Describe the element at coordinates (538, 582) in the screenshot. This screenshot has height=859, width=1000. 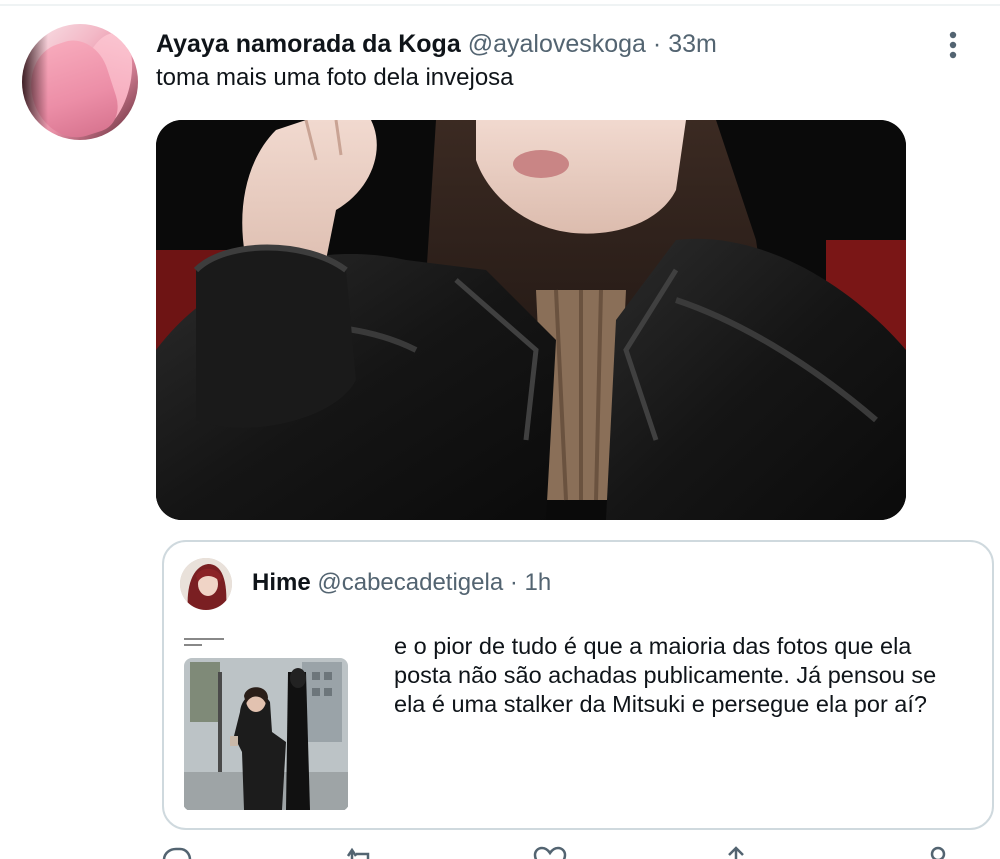
I see `quoted-timestamp: 1h` at that location.